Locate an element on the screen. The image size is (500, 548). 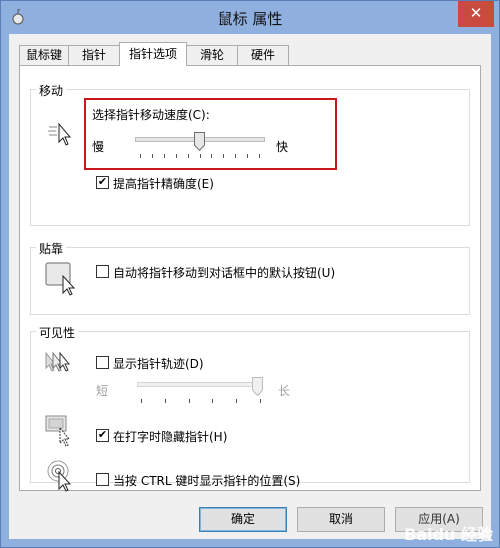
tab-label: 滑轮 is located at coordinates (211, 55).